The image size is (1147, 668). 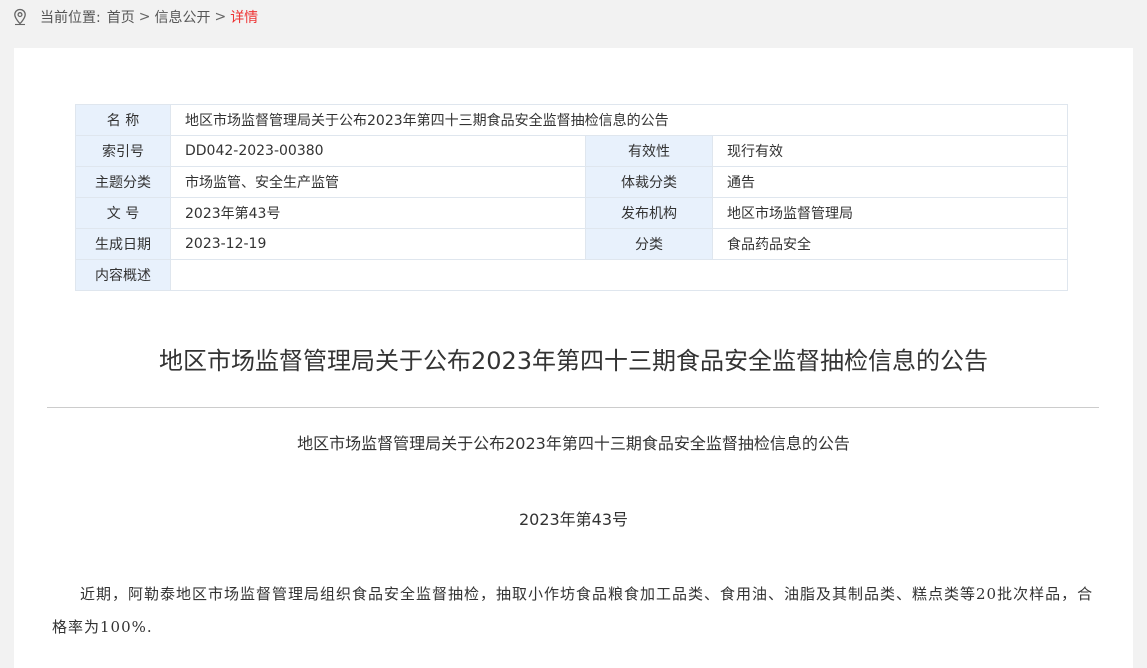 What do you see at coordinates (890, 151) in the screenshot?
I see `validity-value: 现行有效` at bounding box center [890, 151].